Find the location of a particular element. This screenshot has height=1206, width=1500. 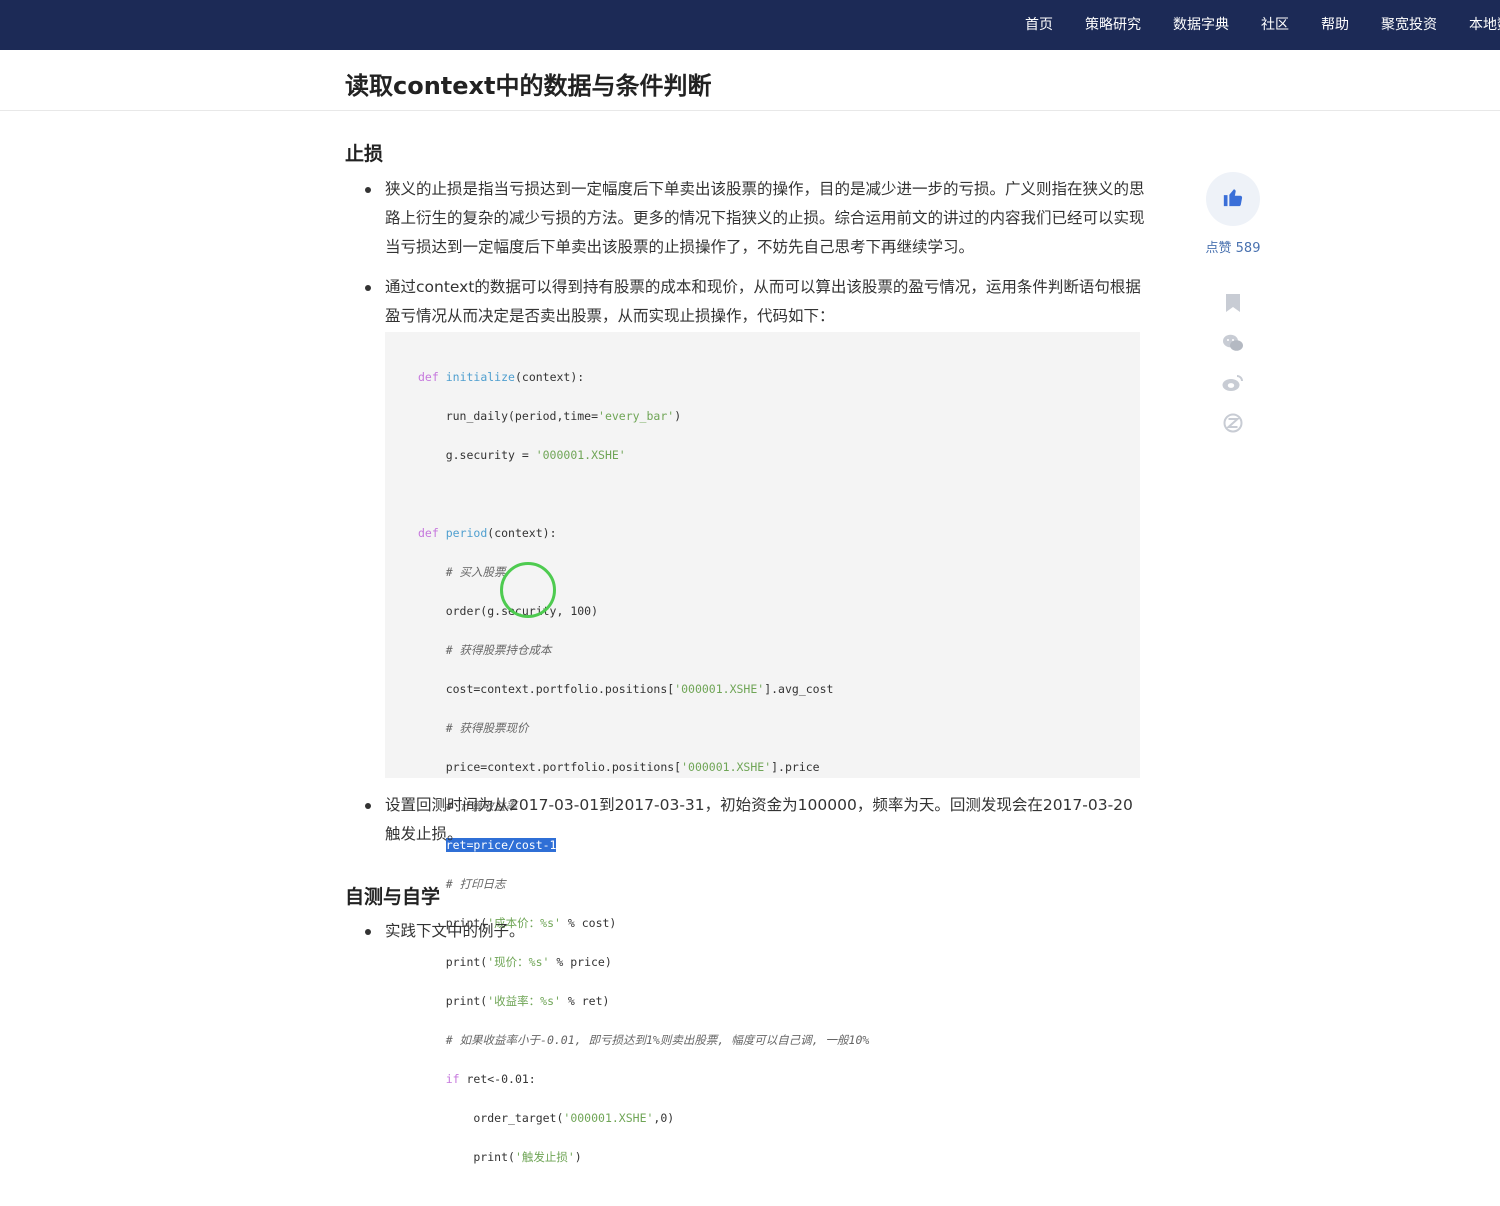

nav-item-strategy-research: 策略研究 is located at coordinates (1113, 25).